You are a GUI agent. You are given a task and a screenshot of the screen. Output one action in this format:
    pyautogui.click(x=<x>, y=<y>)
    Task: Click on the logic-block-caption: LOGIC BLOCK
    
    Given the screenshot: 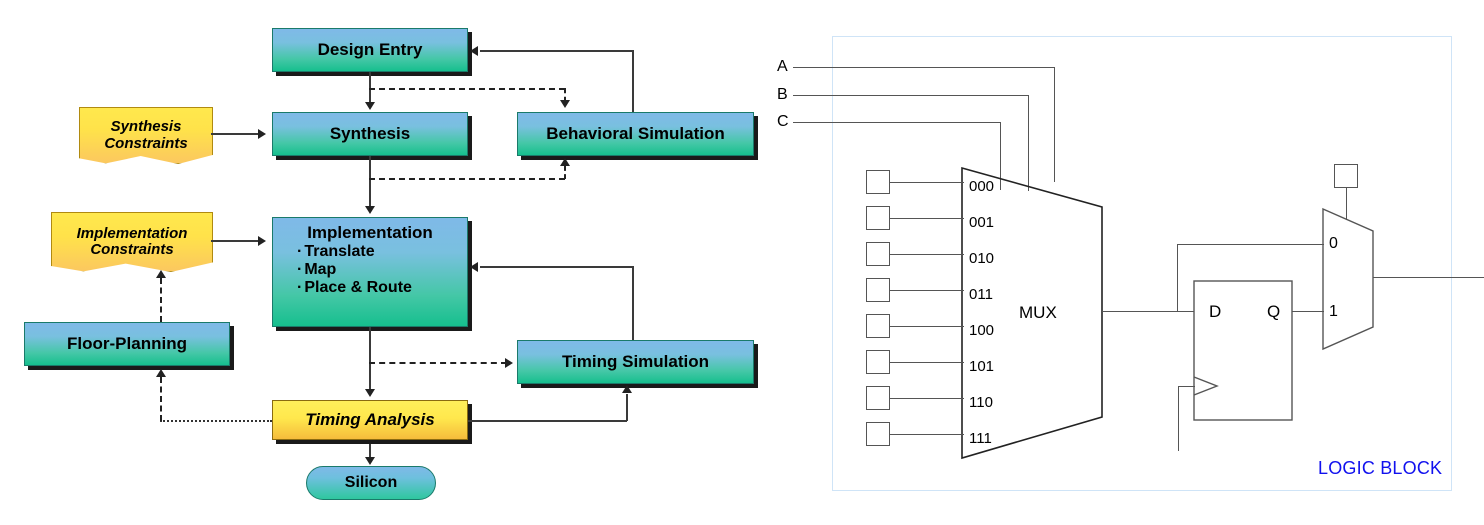 What is the action you would take?
    pyautogui.click(x=1380, y=468)
    